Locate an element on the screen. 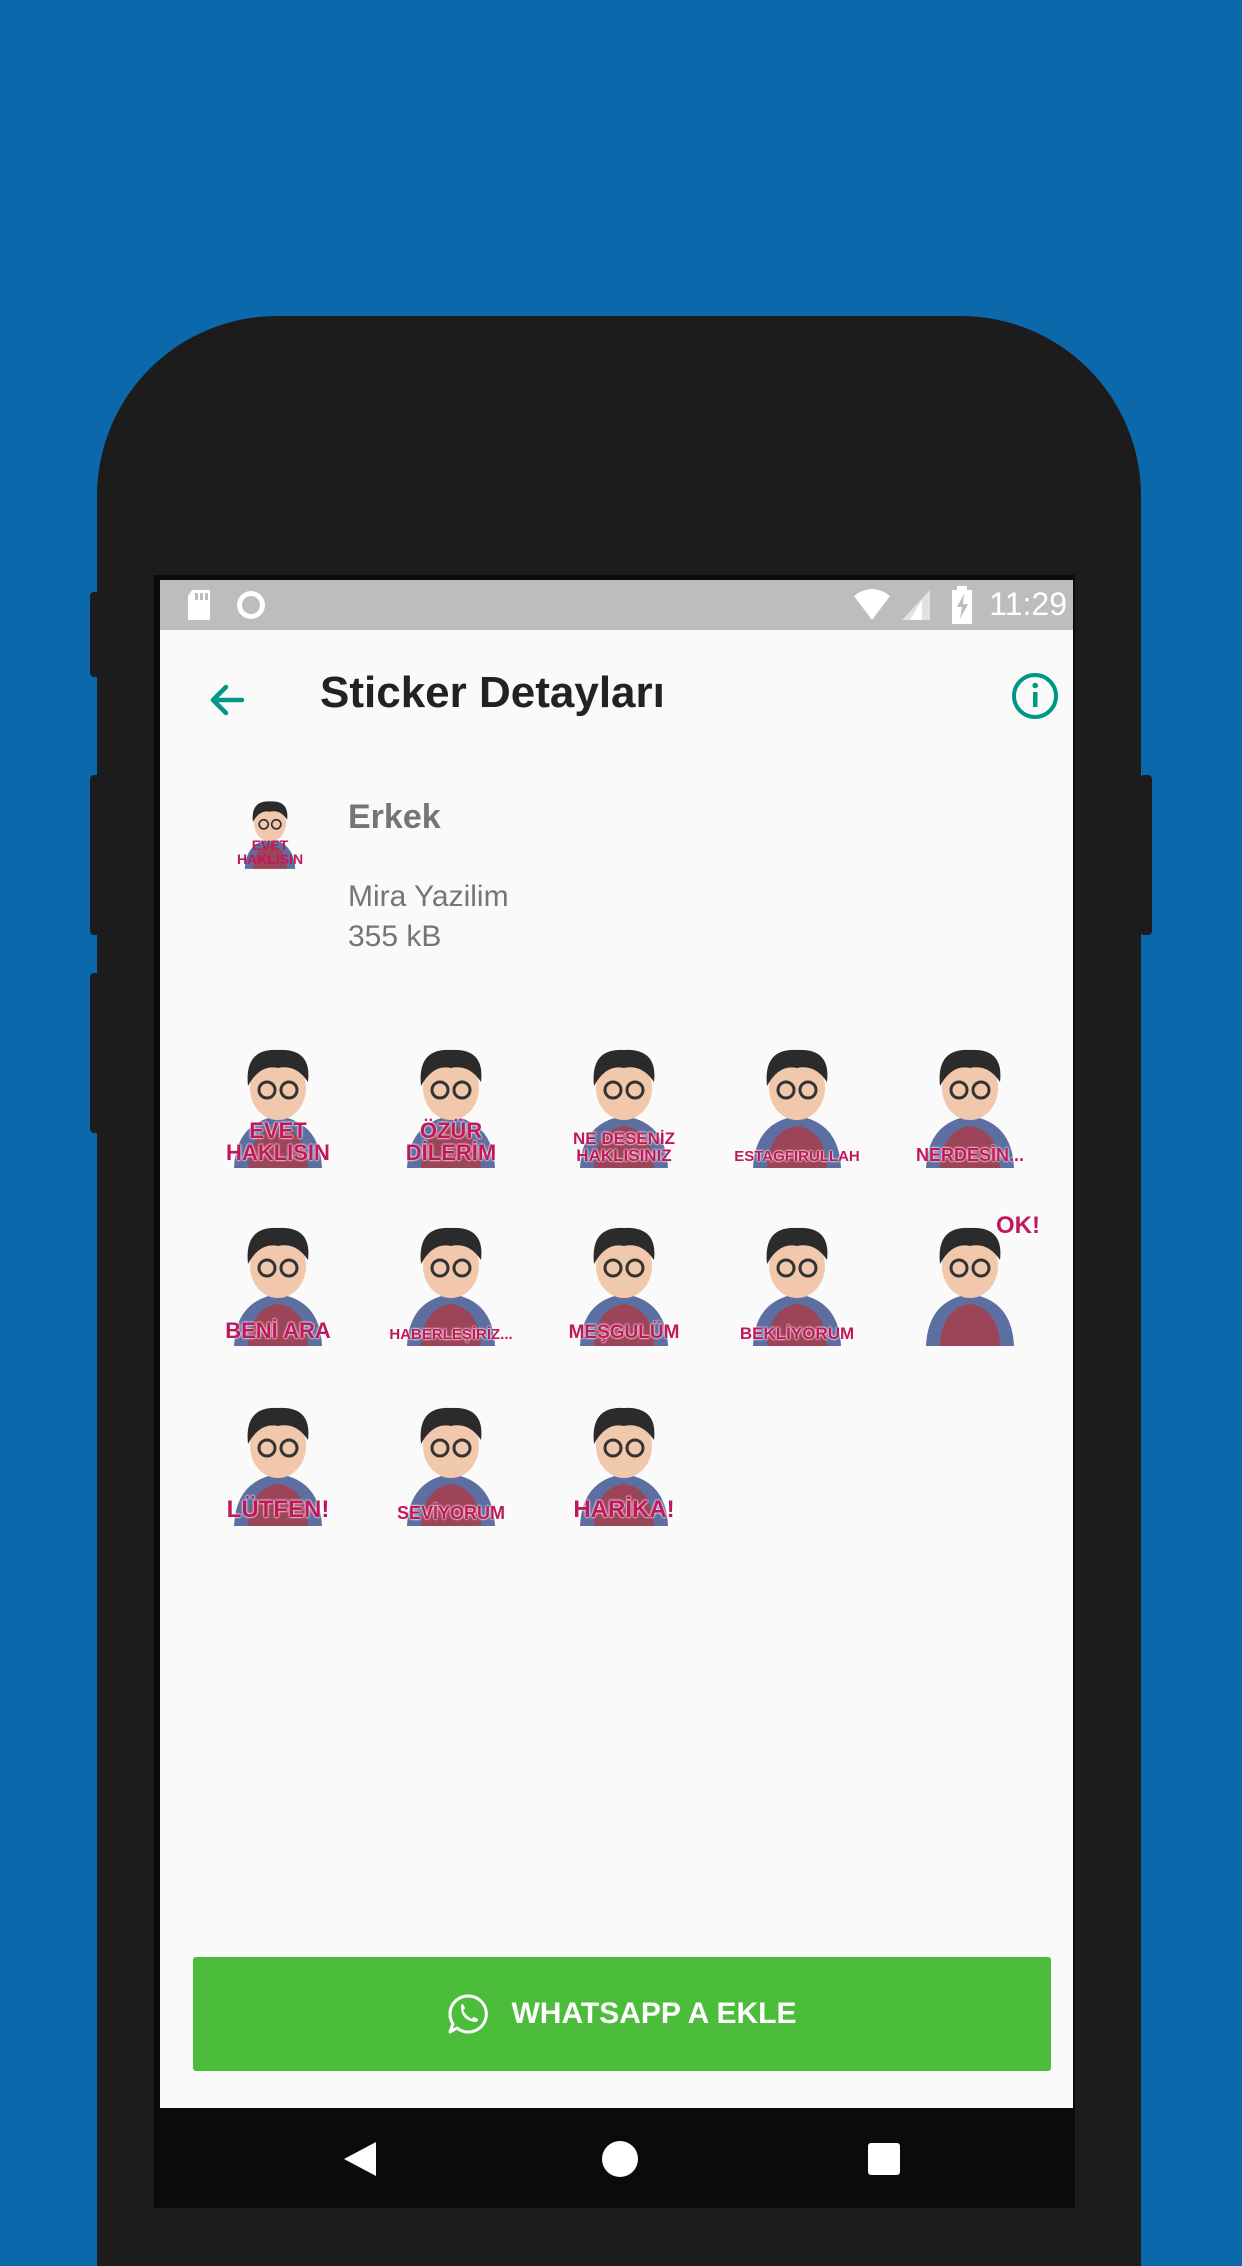 Image resolution: width=1242 pixels, height=2266 pixels. battery-charging-icon is located at coordinates (962, 605).